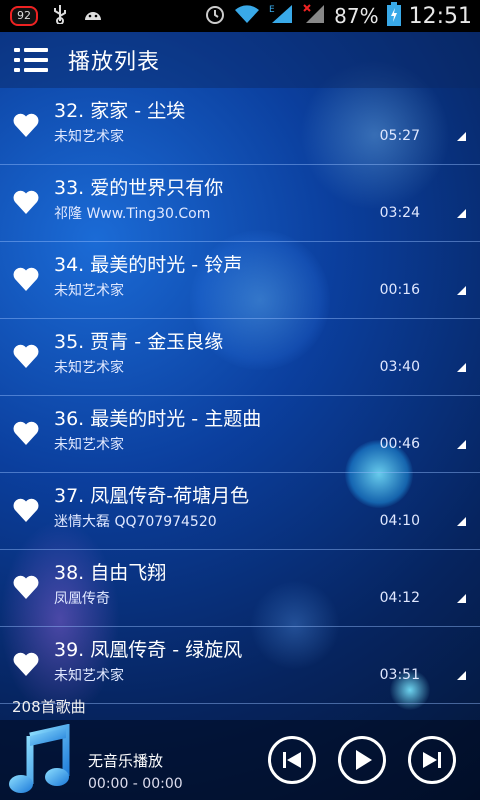 Image resolution: width=480 pixels, height=800 pixels. What do you see at coordinates (139, 342) in the screenshot?
I see `song-title: 35. 贾青 - 金玉良缘` at bounding box center [139, 342].